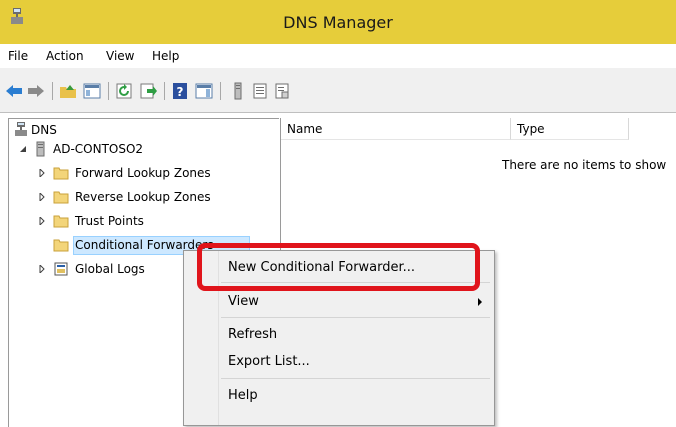 The image size is (676, 427). What do you see at coordinates (396, 129) in the screenshot?
I see `column-header-name: Name` at bounding box center [396, 129].